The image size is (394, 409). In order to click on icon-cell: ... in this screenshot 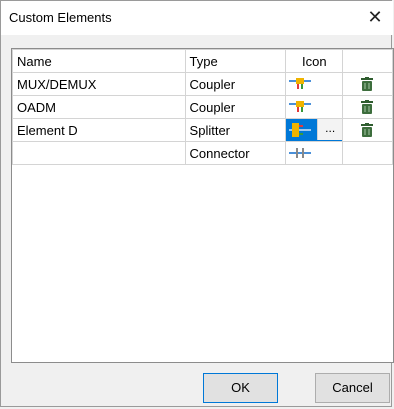, I will do `click(314, 130)`.